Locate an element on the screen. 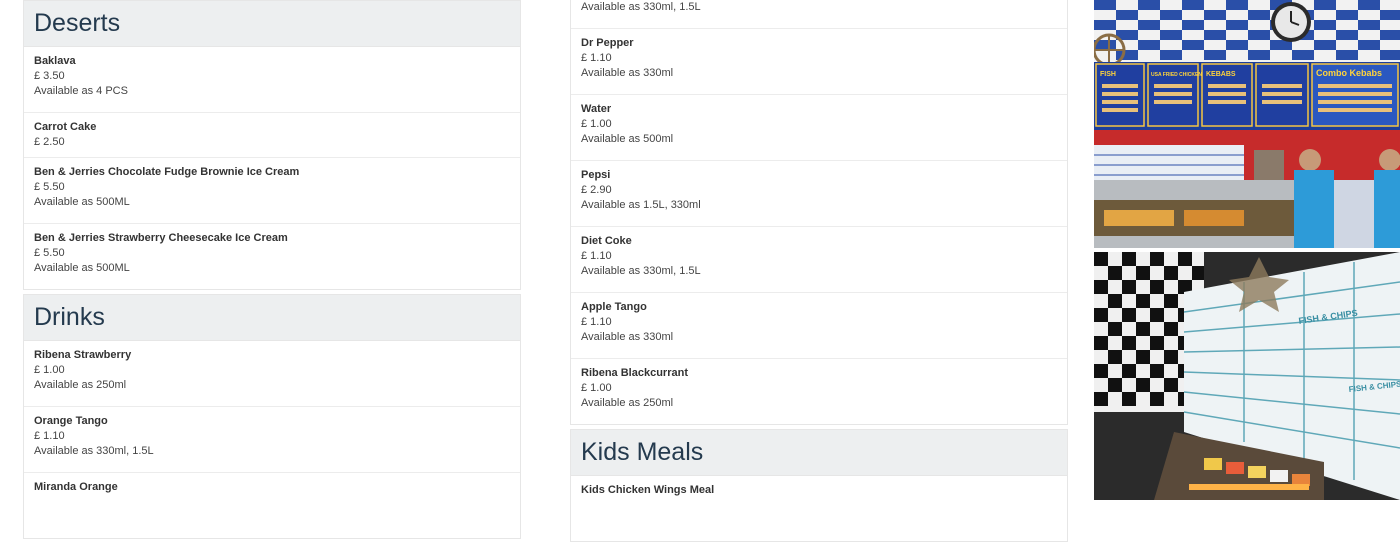 The image size is (1400, 546). item-availability: Available as 1.5L, 330ml is located at coordinates (641, 205).